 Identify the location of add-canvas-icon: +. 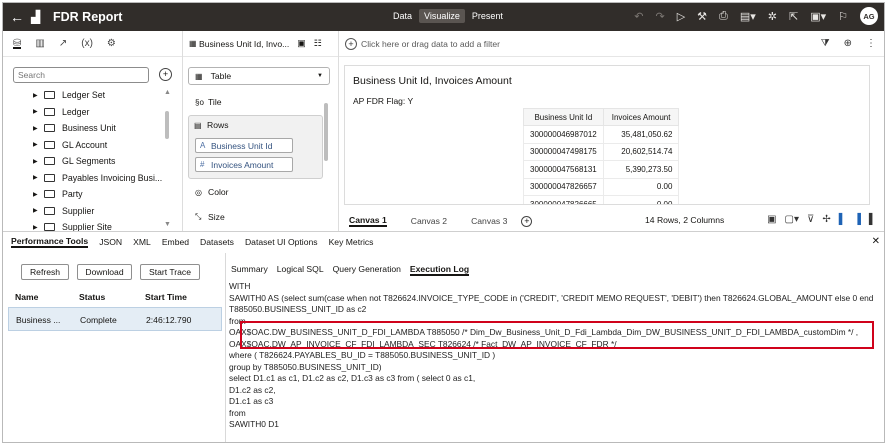
(527, 221).